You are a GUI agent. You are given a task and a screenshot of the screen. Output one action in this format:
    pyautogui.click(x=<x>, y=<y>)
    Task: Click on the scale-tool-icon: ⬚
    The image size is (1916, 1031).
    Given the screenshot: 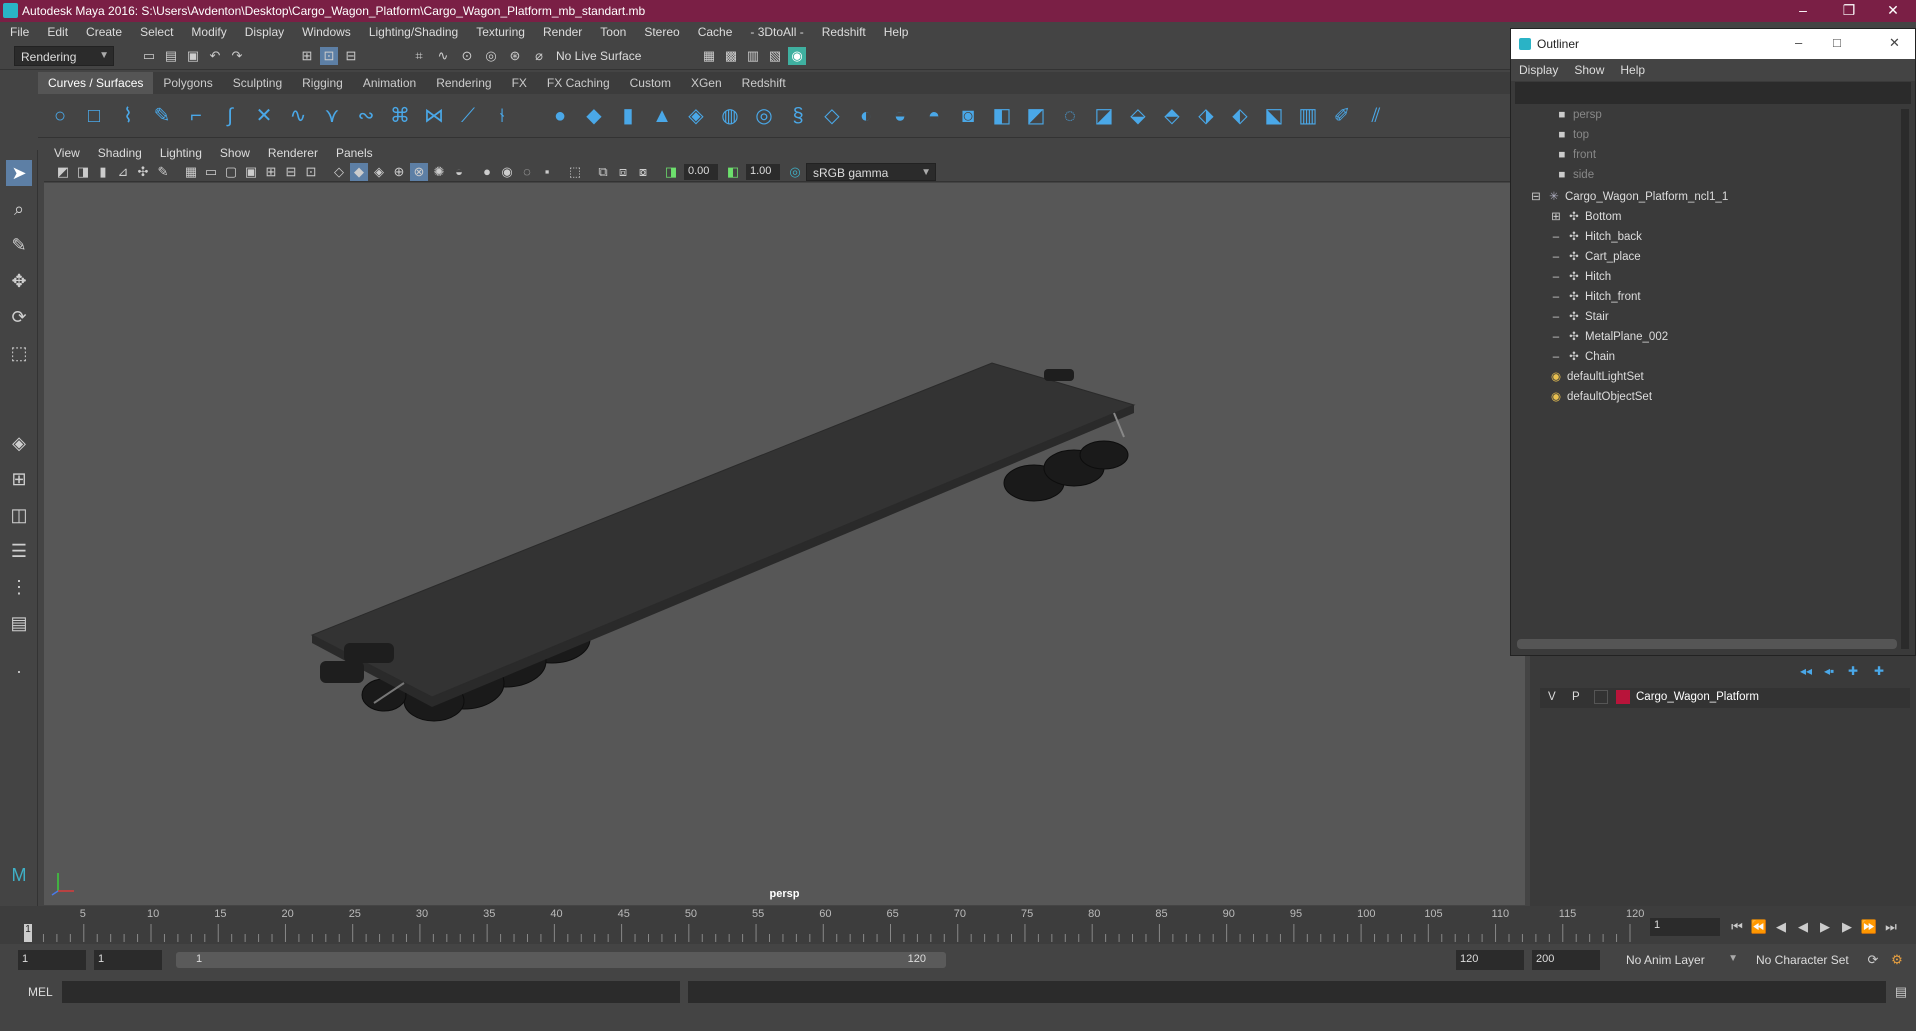 What is the action you would take?
    pyautogui.click(x=19, y=353)
    